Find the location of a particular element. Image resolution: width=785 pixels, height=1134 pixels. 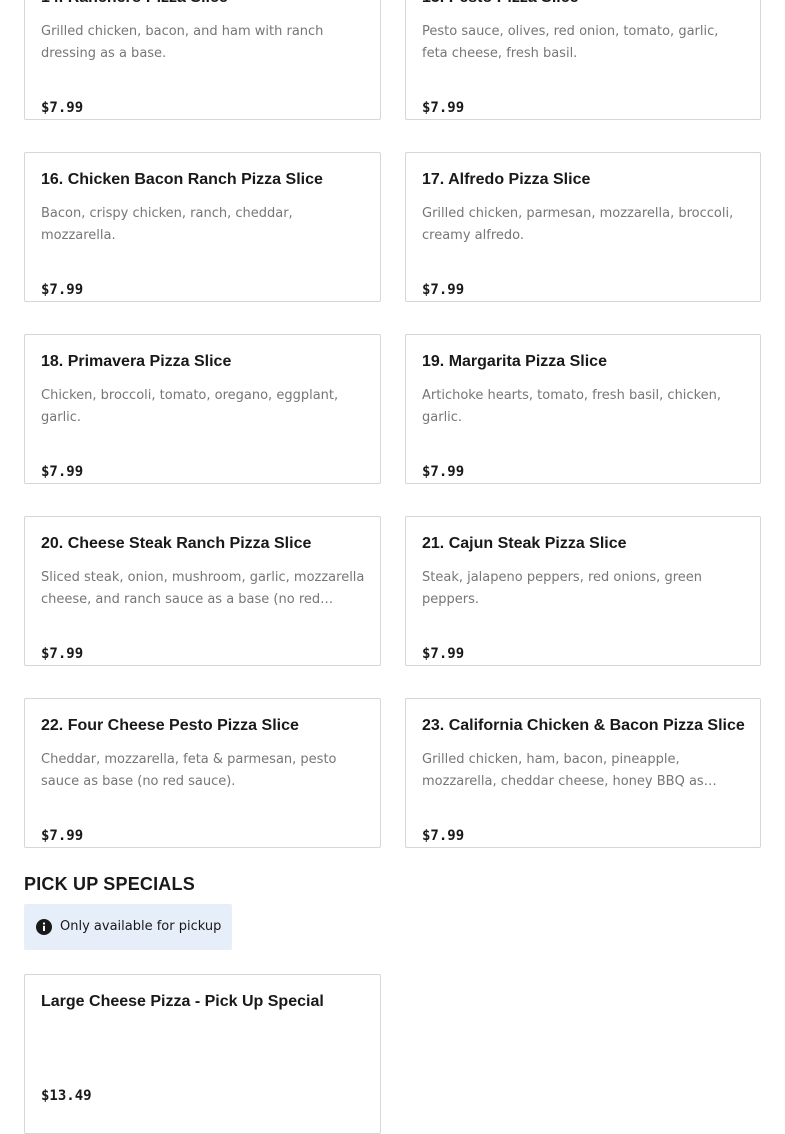

pickup-notice-text: Only available for pickup is located at coordinates (141, 926).